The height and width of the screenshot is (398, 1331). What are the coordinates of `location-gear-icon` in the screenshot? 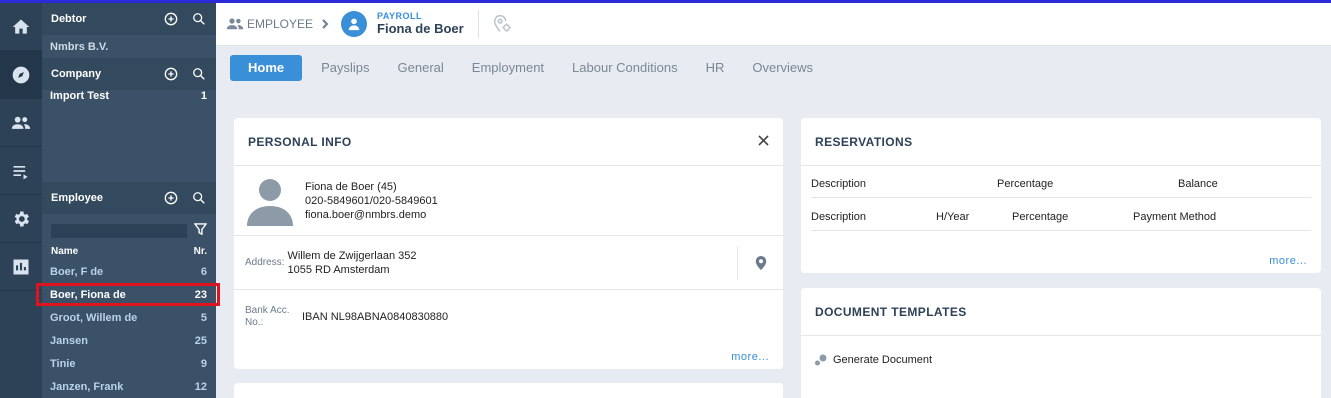 It's located at (502, 23).